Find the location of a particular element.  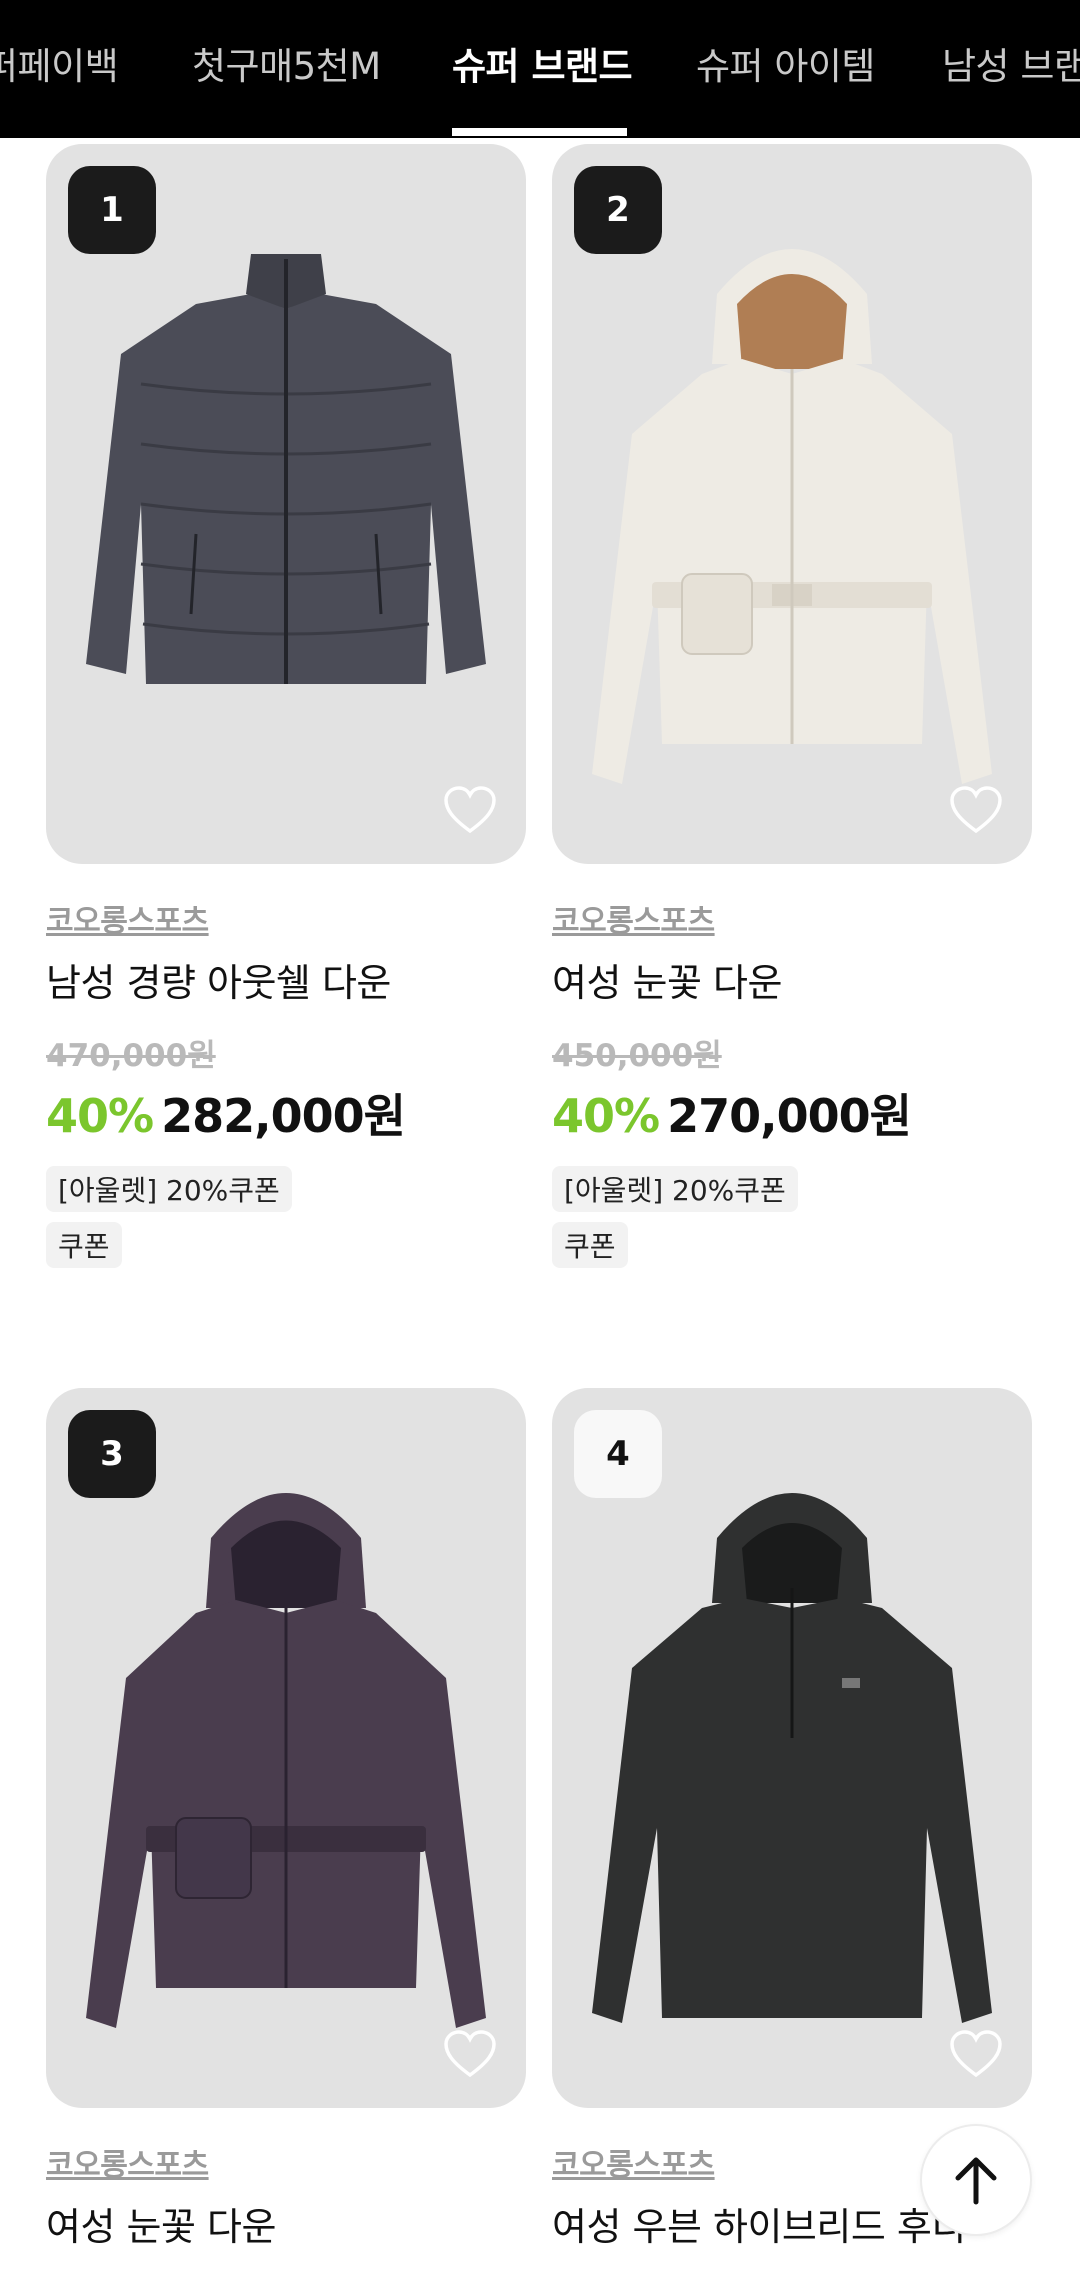

original-price: 450,000원 is located at coordinates (637, 1056).